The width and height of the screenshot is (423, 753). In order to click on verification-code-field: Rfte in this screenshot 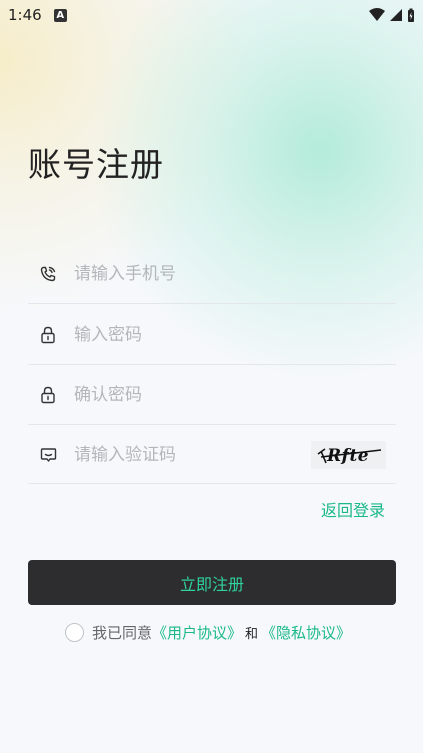, I will do `click(212, 455)`.